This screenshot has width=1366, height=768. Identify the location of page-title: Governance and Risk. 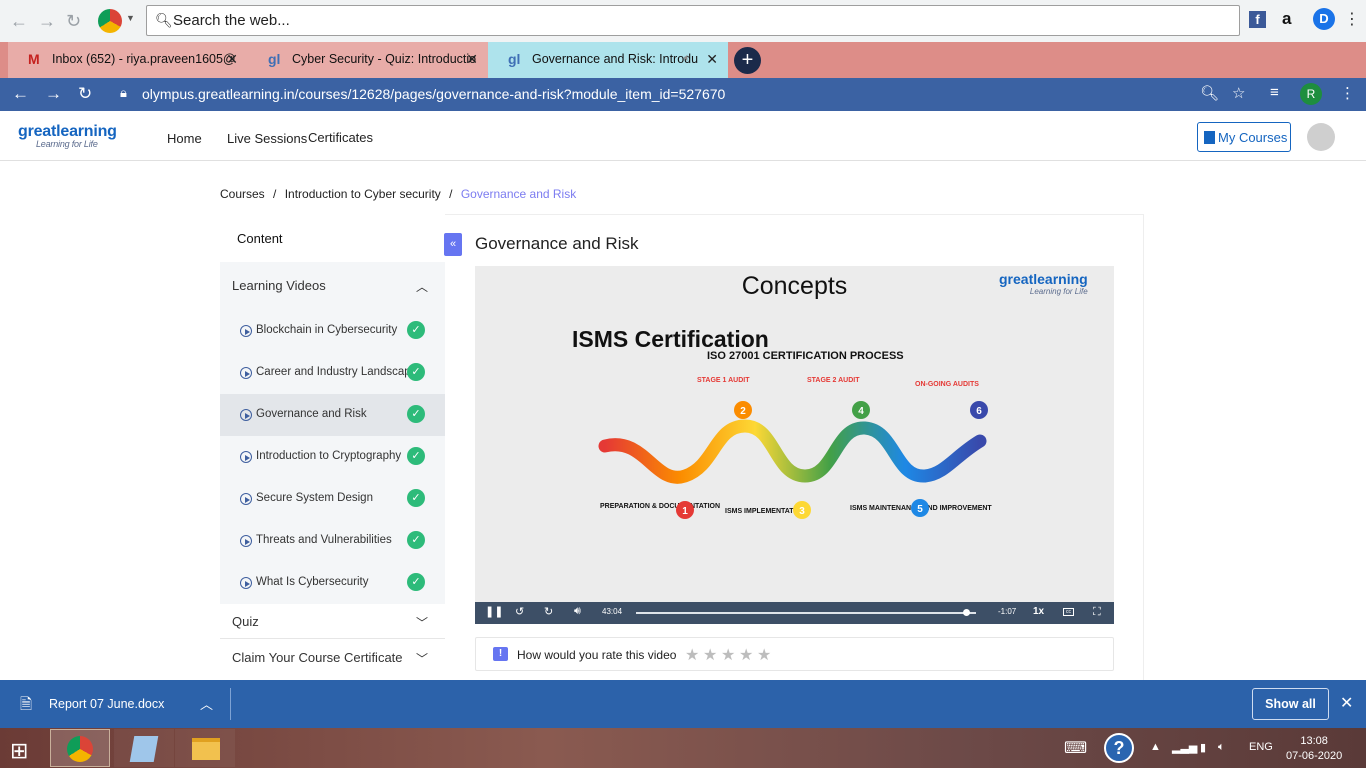
(557, 243).